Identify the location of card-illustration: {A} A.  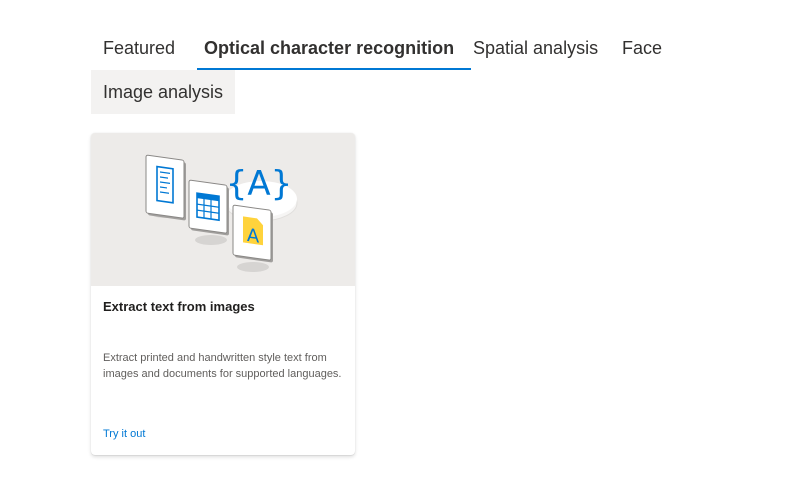
(223, 209).